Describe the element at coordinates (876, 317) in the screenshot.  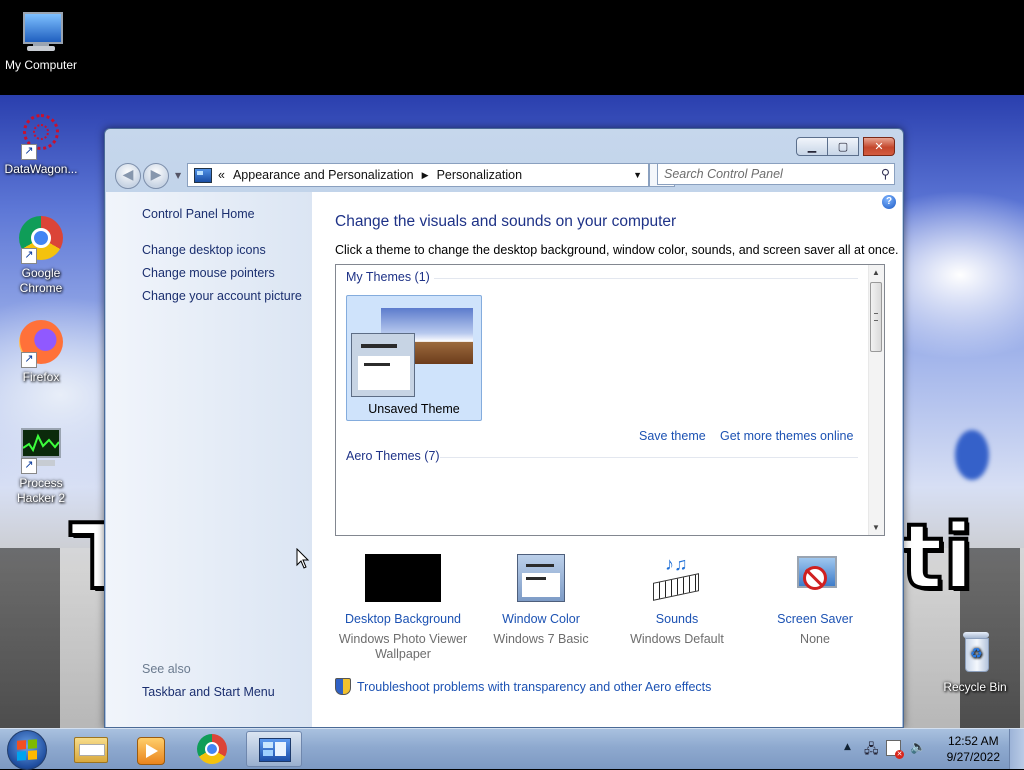
I see `scrollbar-thumb` at that location.